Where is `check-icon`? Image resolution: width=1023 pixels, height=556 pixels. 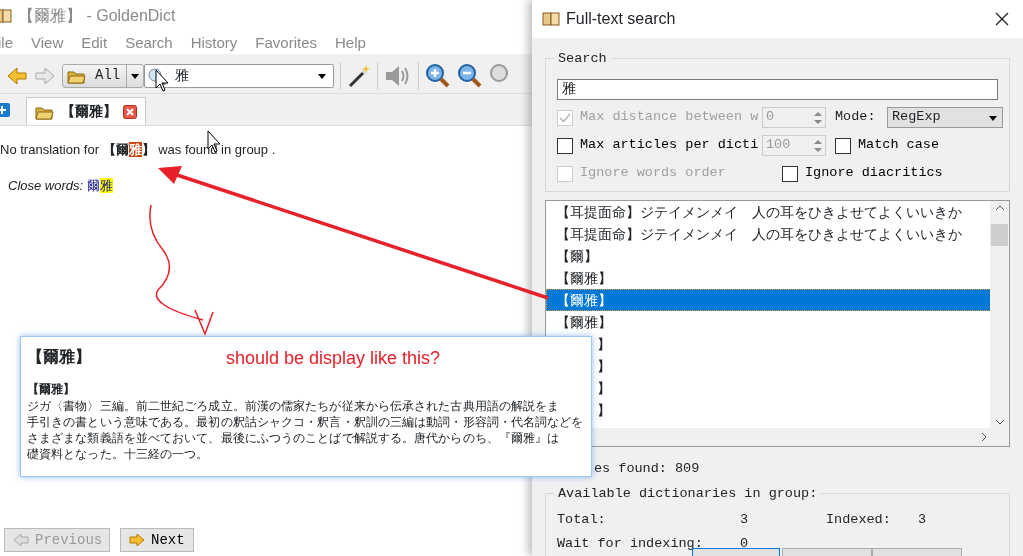
check-icon is located at coordinates (565, 117).